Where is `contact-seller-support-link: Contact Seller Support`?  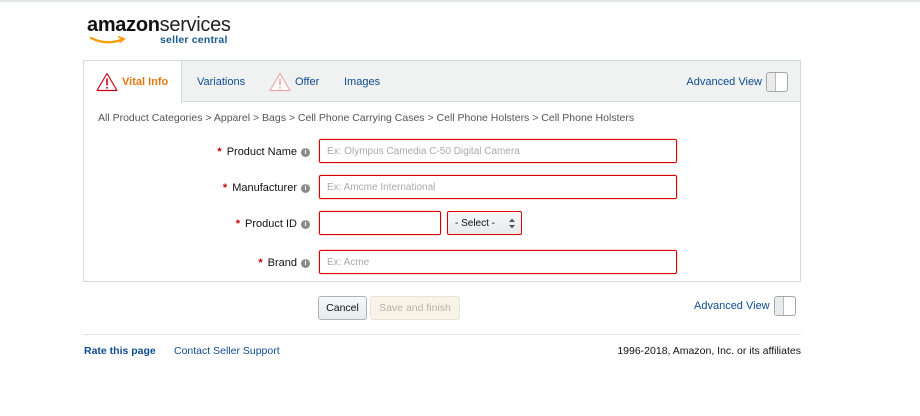
contact-seller-support-link: Contact Seller Support is located at coordinates (227, 351).